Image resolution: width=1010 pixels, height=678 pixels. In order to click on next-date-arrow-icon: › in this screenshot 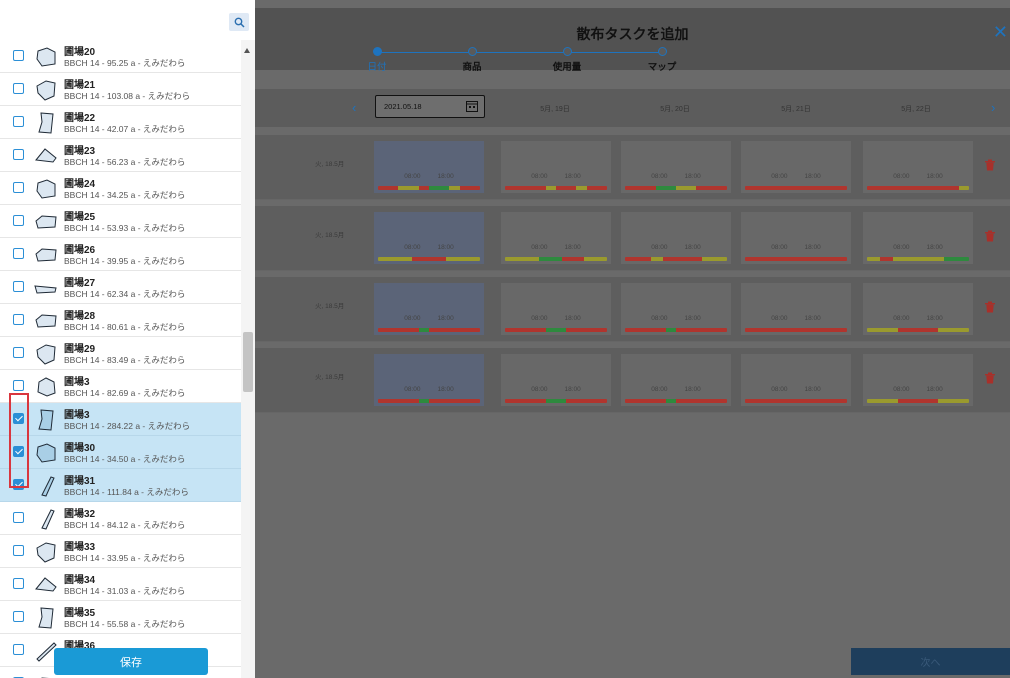, I will do `click(993, 107)`.